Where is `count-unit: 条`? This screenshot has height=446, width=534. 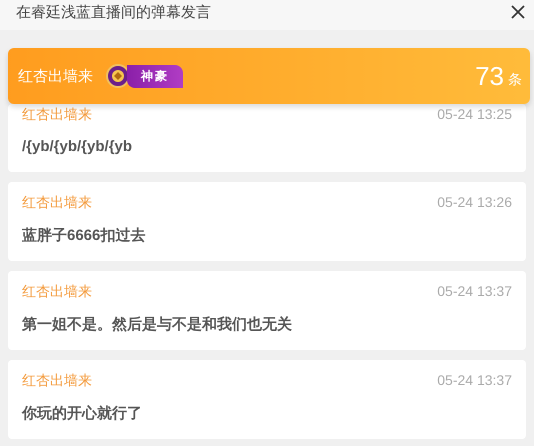 count-unit: 条 is located at coordinates (515, 80).